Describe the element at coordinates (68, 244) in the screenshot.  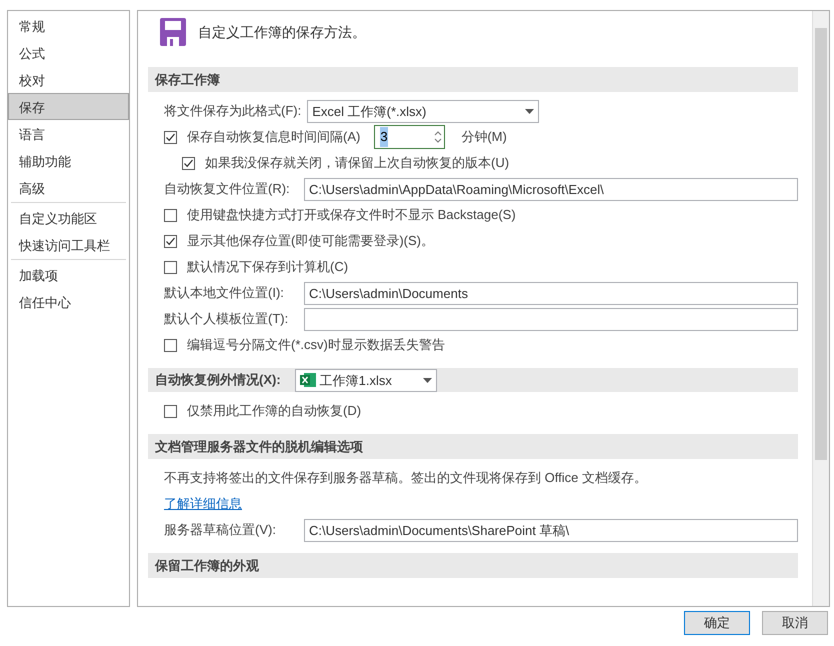
I see `sidebar-item: 快速访问工具栏` at that location.